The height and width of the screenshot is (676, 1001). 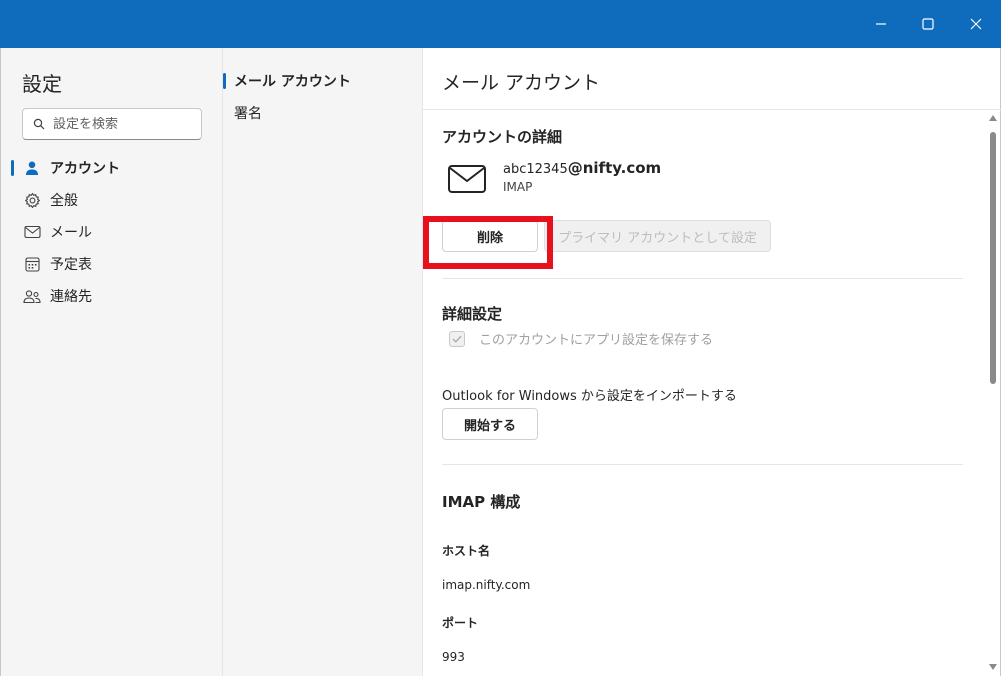 I want to click on highlight-box, so click(x=488, y=242).